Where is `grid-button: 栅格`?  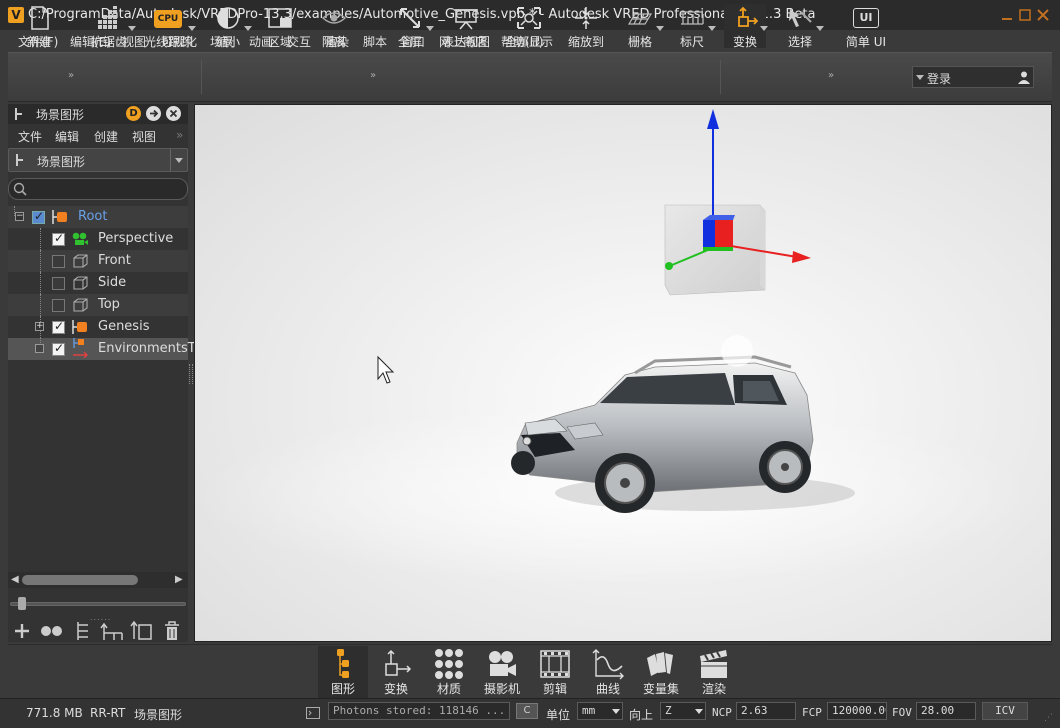 grid-button: 栅格 is located at coordinates (641, 26).